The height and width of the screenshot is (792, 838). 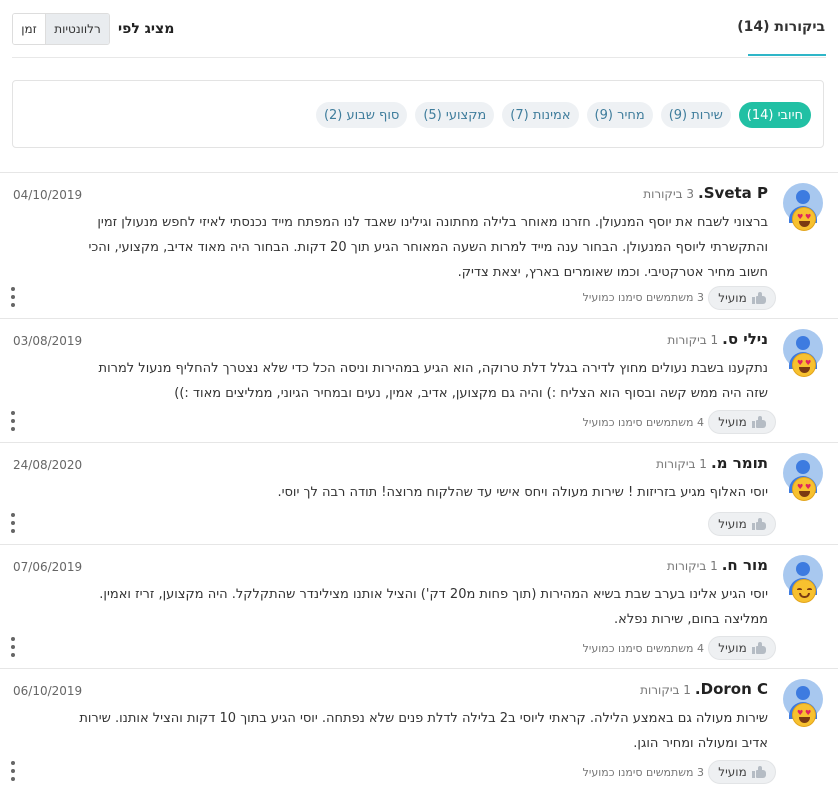 I want to click on filter-chip-professional: מקצועי (5), so click(x=455, y=115).